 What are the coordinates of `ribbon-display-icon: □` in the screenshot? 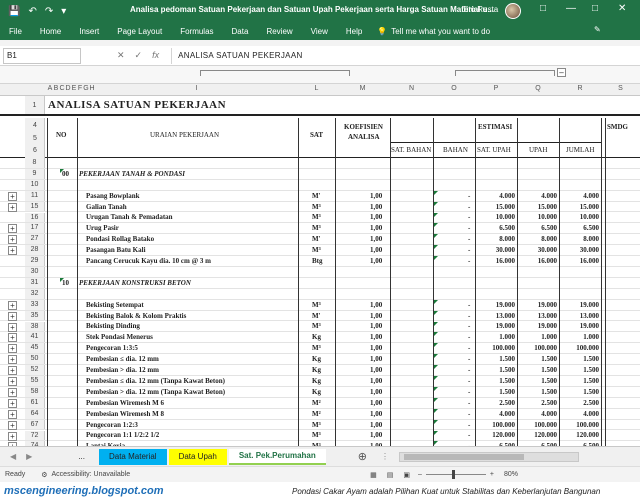 It's located at (543, 8).